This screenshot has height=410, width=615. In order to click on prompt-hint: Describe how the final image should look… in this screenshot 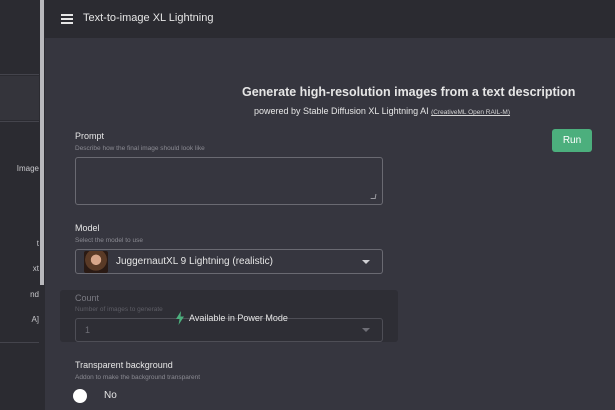, I will do `click(140, 148)`.